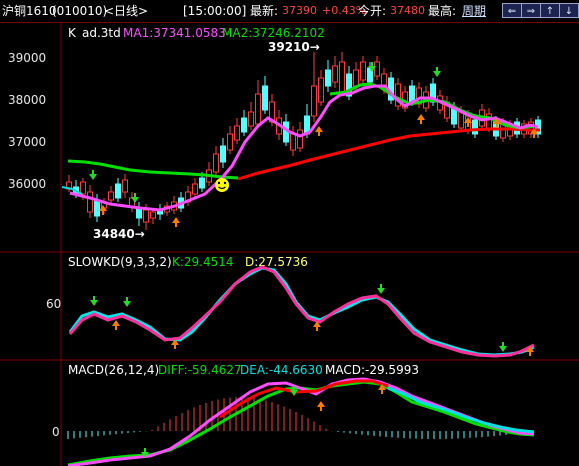 This screenshot has width=579, height=466. I want to click on y-tick-38000: 38000, so click(27, 100).